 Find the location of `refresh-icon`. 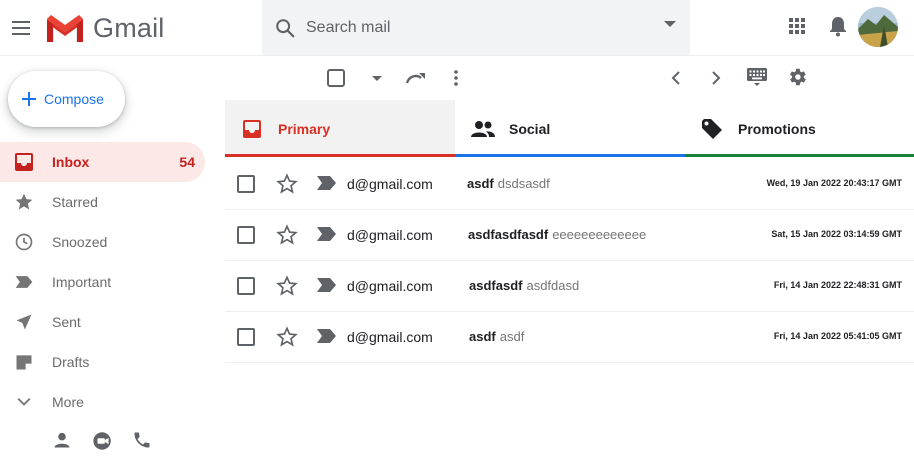

refresh-icon is located at coordinates (416, 78).